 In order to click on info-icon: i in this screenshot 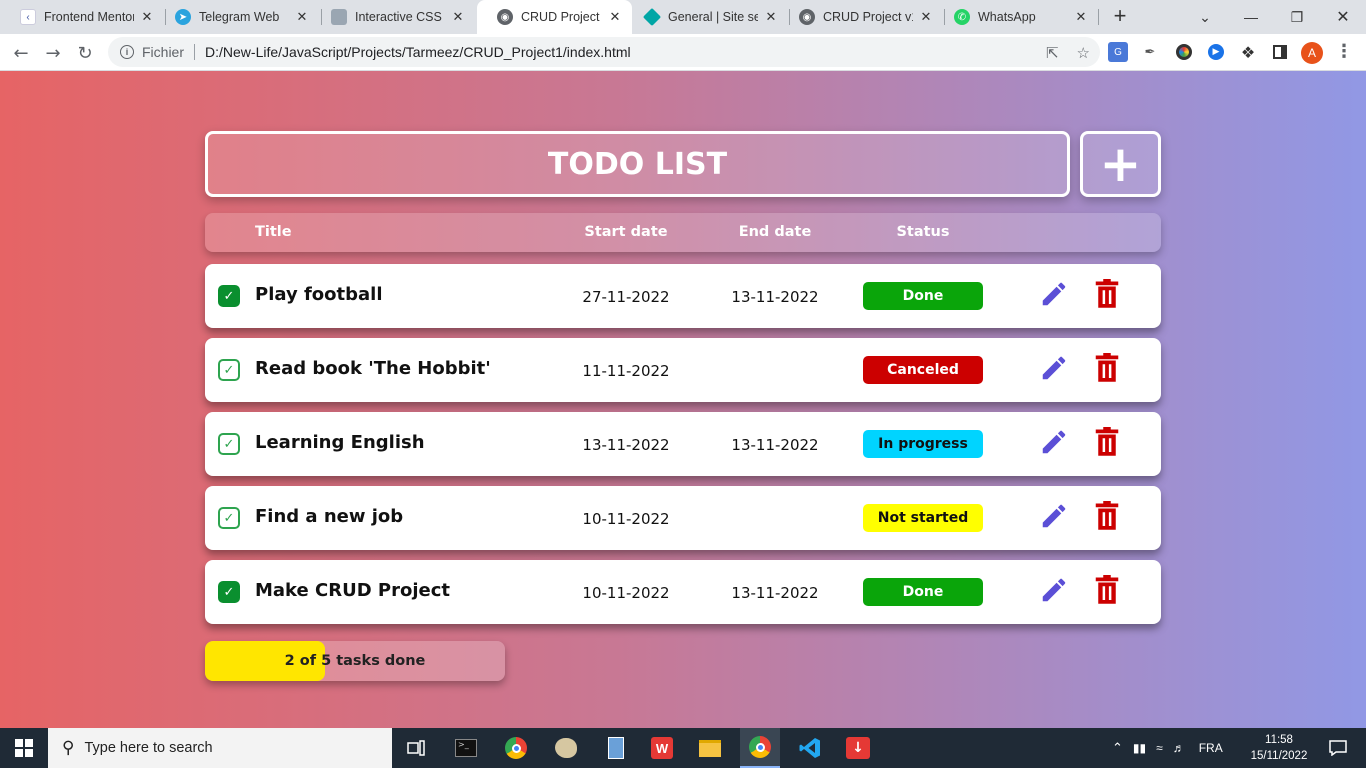, I will do `click(127, 52)`.